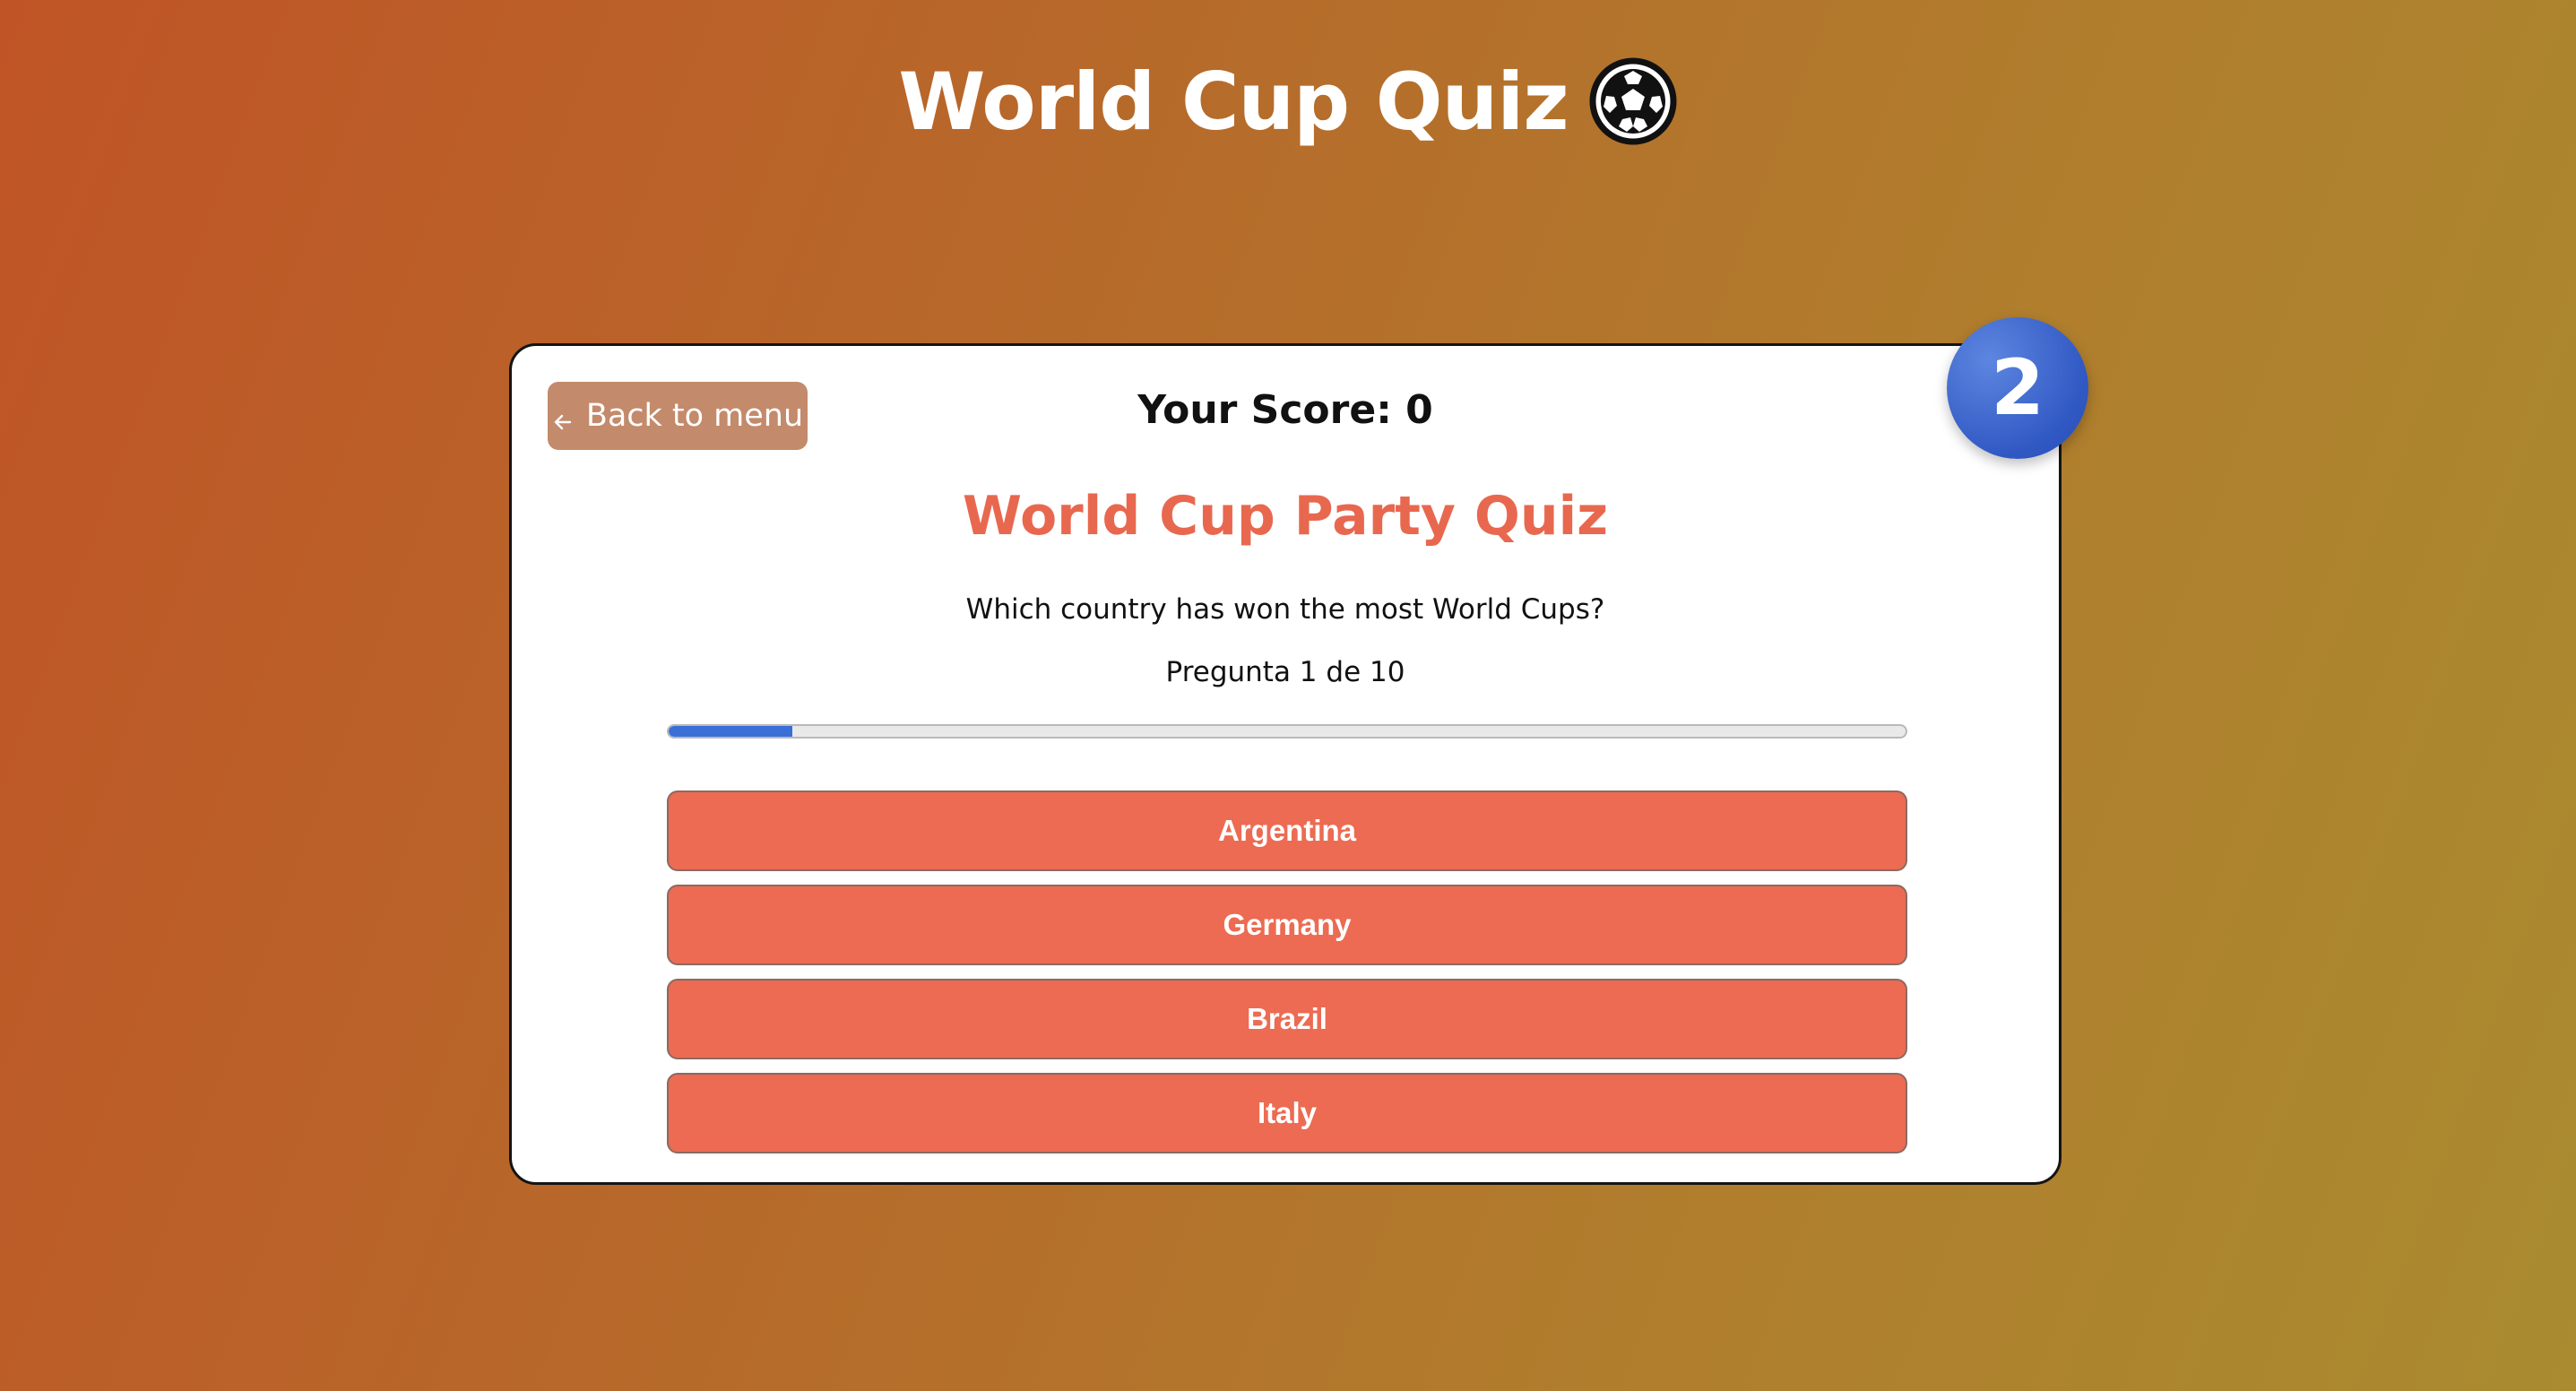  What do you see at coordinates (1287, 925) in the screenshot?
I see `answer-button-germany: Germany` at bounding box center [1287, 925].